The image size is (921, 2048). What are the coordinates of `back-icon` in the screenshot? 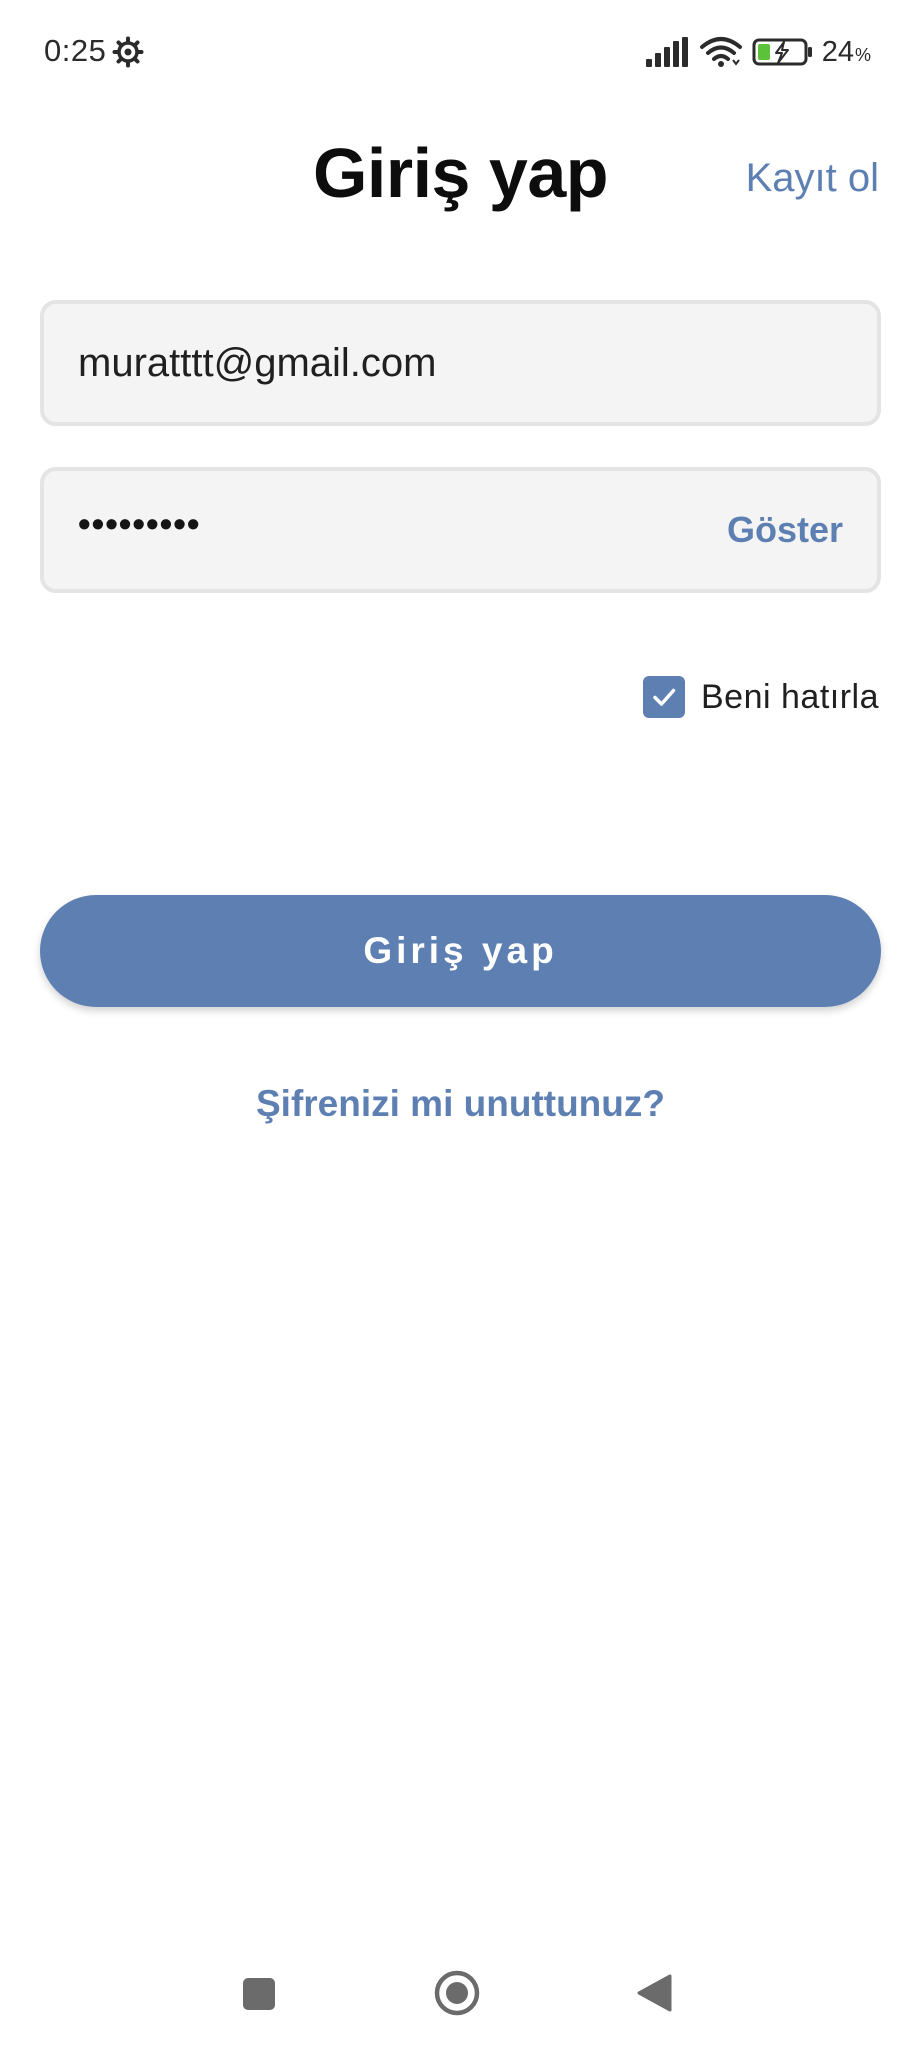 It's located at (654, 1993).